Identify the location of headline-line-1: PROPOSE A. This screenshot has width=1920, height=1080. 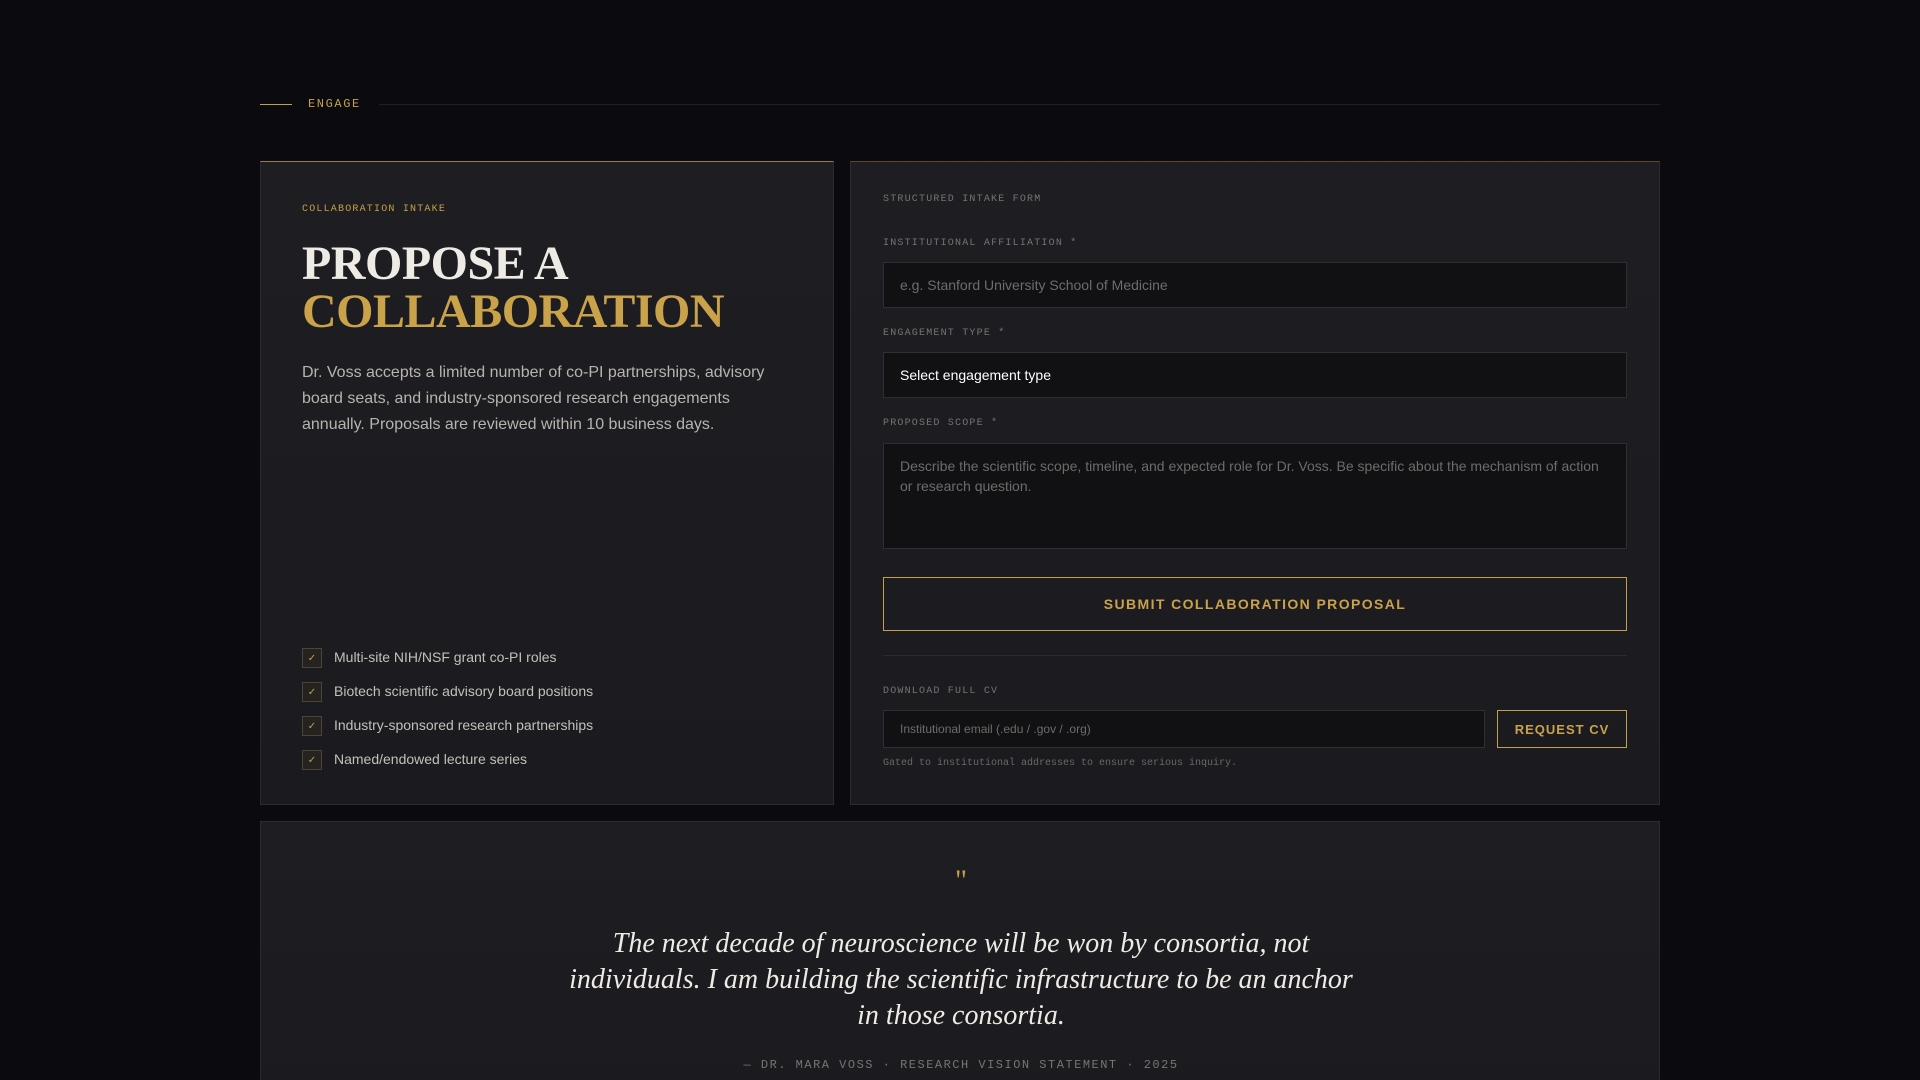
(435, 263).